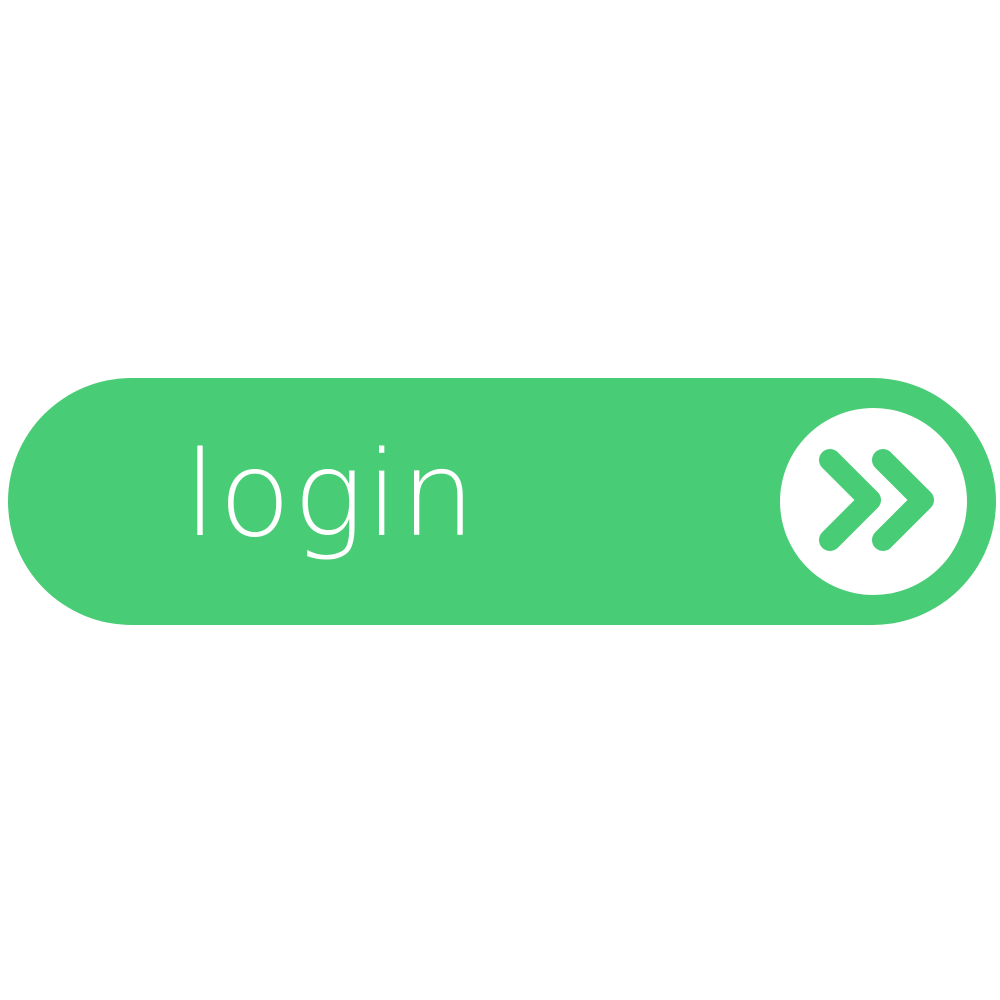 The image size is (1000, 1000). I want to click on double-chevron-right-icon, so click(876, 500).